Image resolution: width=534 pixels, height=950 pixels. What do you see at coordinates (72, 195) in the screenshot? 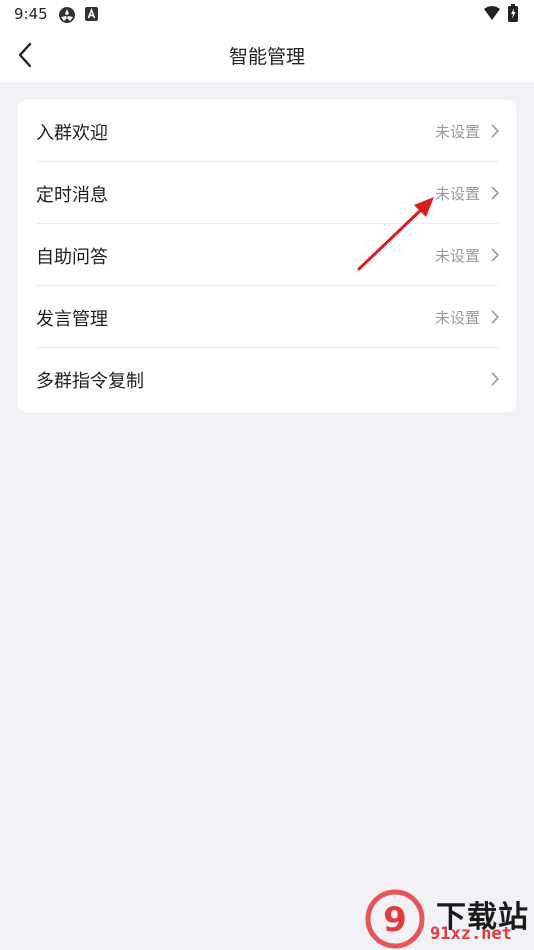
I see `setting-label: 定时消息` at bounding box center [72, 195].